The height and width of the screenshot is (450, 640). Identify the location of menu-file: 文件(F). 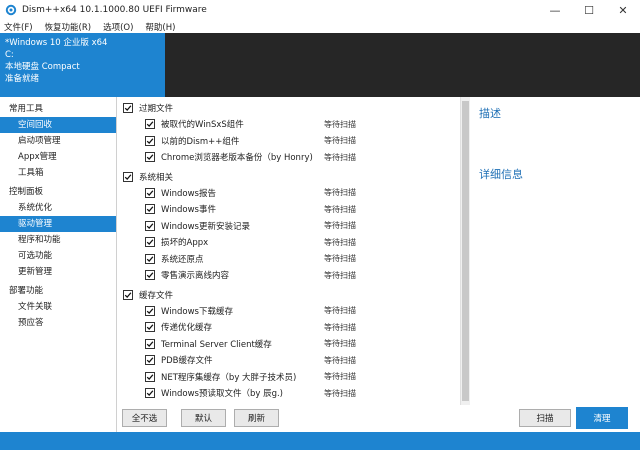
(18, 27).